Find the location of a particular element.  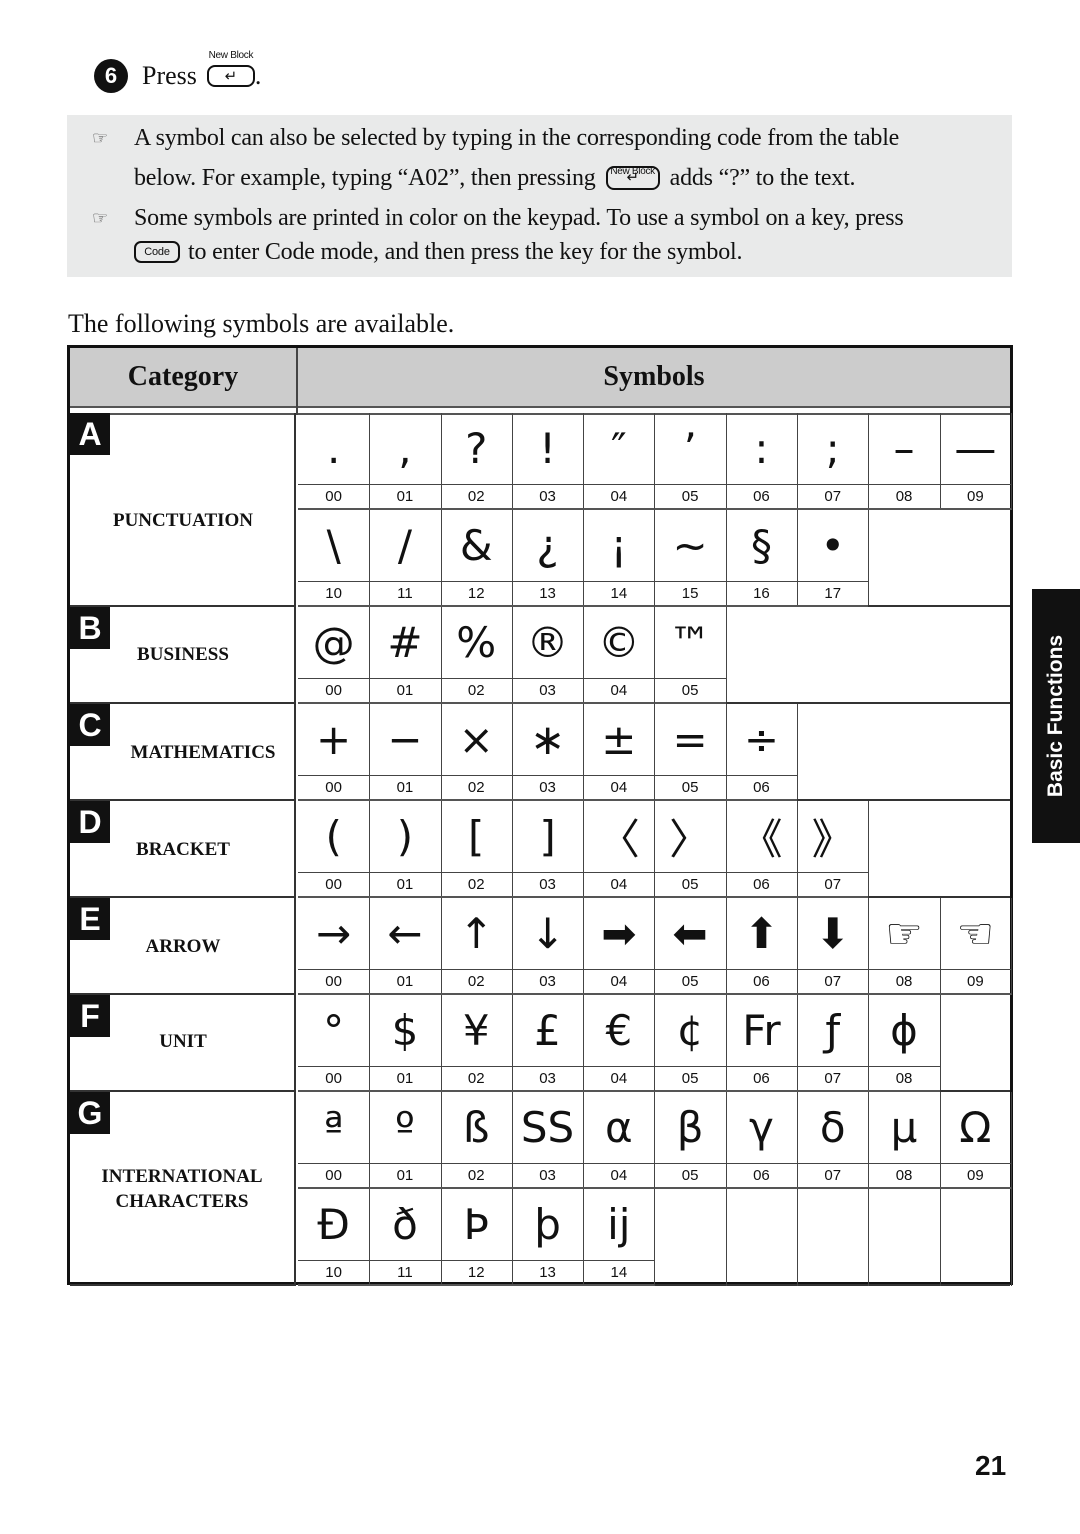

symbol-code: 15 is located at coordinates (690, 594).